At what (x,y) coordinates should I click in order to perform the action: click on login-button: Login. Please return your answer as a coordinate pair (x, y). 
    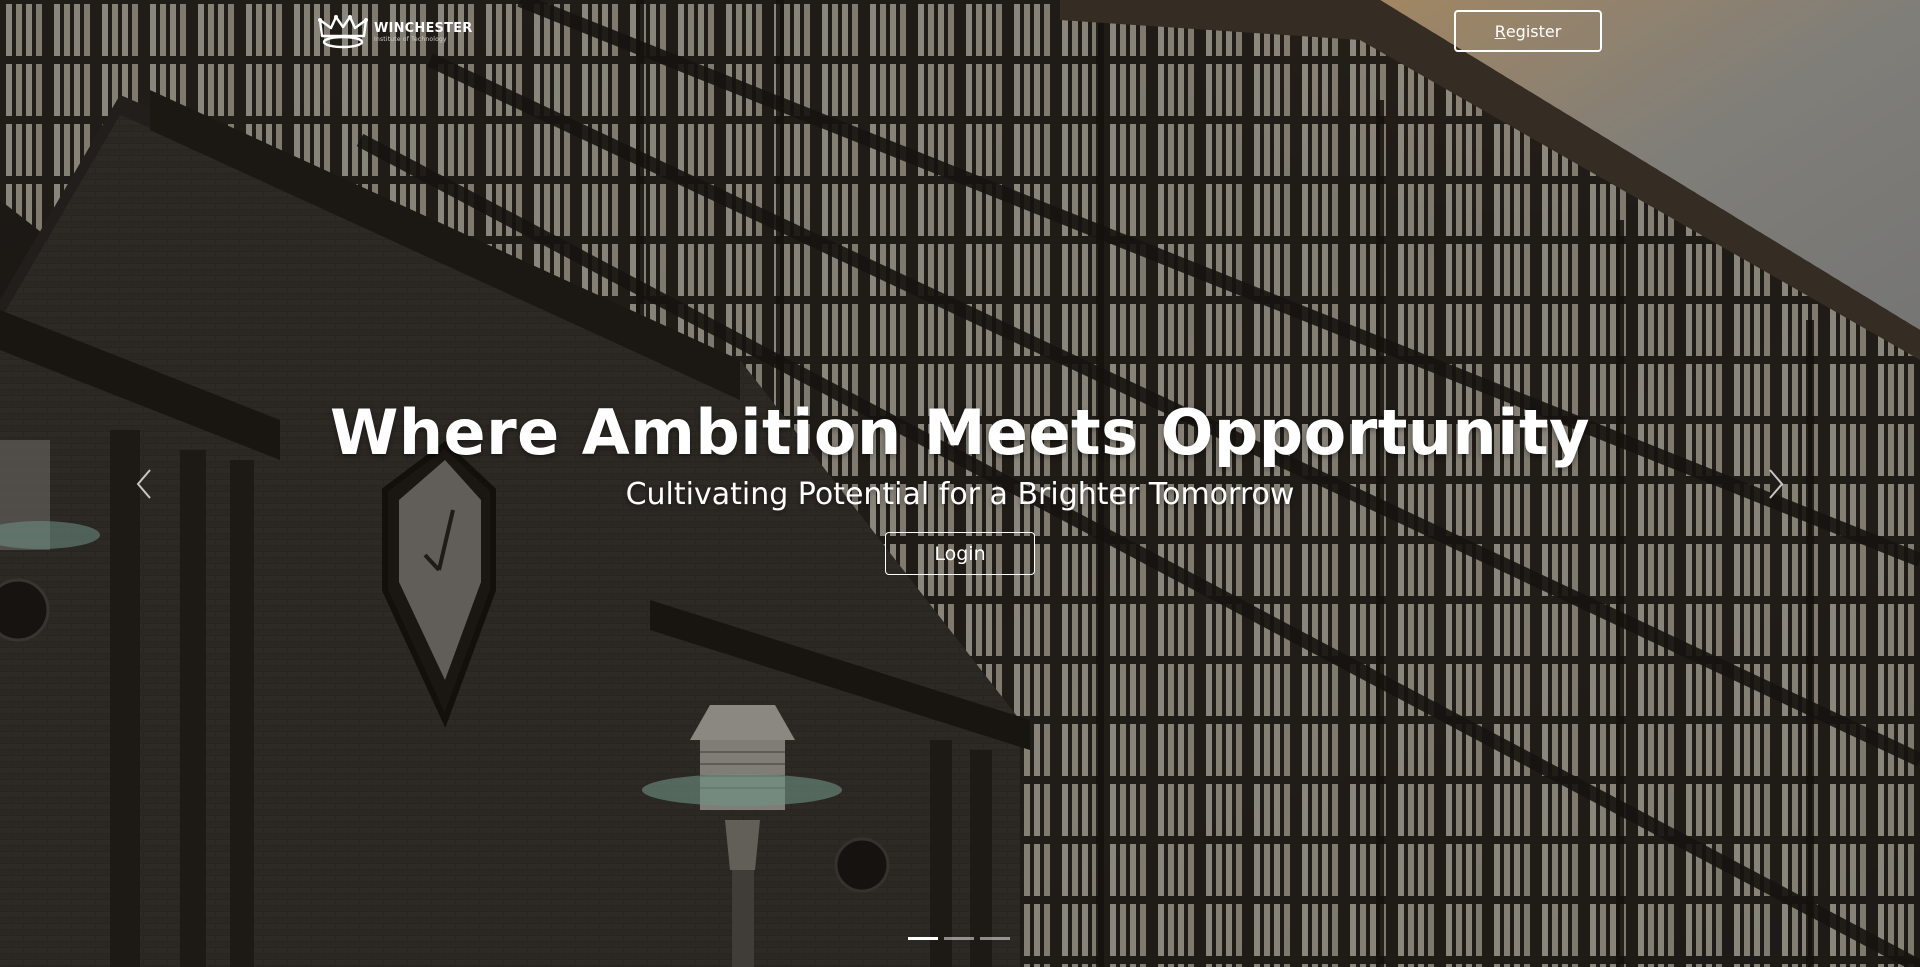
    Looking at the image, I should click on (960, 553).